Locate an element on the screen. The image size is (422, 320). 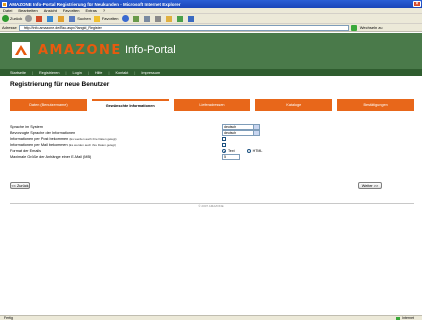
info-language-label: Bevorzugte Sprache der Informationen is located at coordinates (43, 133).